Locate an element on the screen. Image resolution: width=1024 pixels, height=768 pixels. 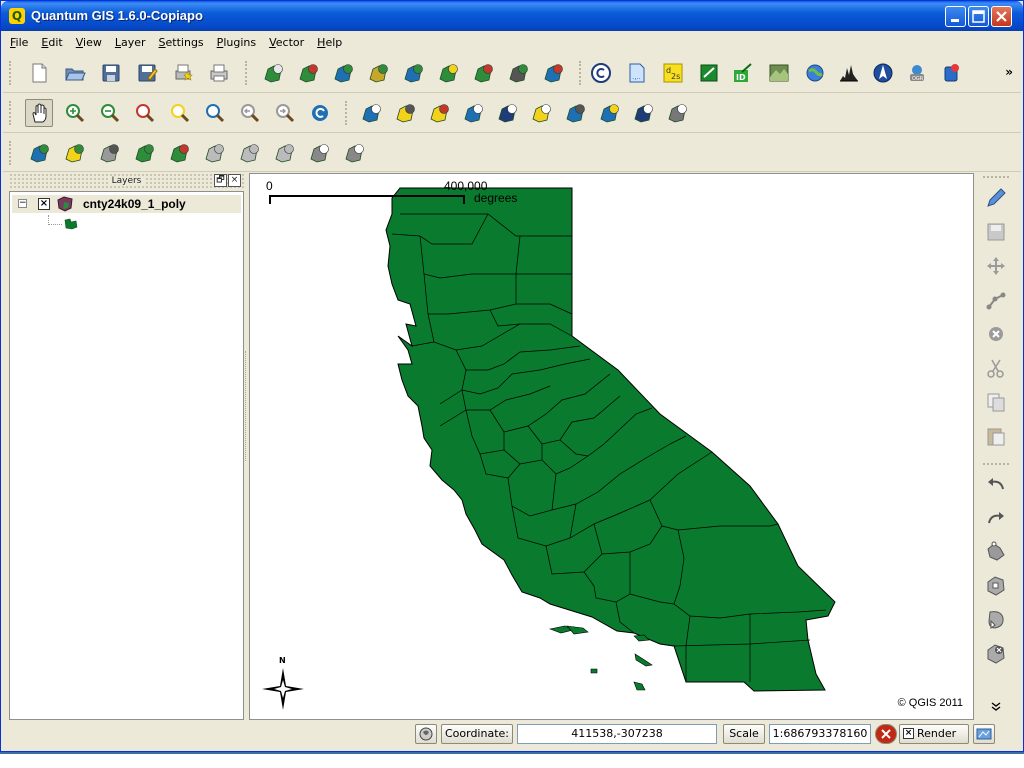
layer-item: − × cnty24k09_1_poly is located at coordinates (126, 204).